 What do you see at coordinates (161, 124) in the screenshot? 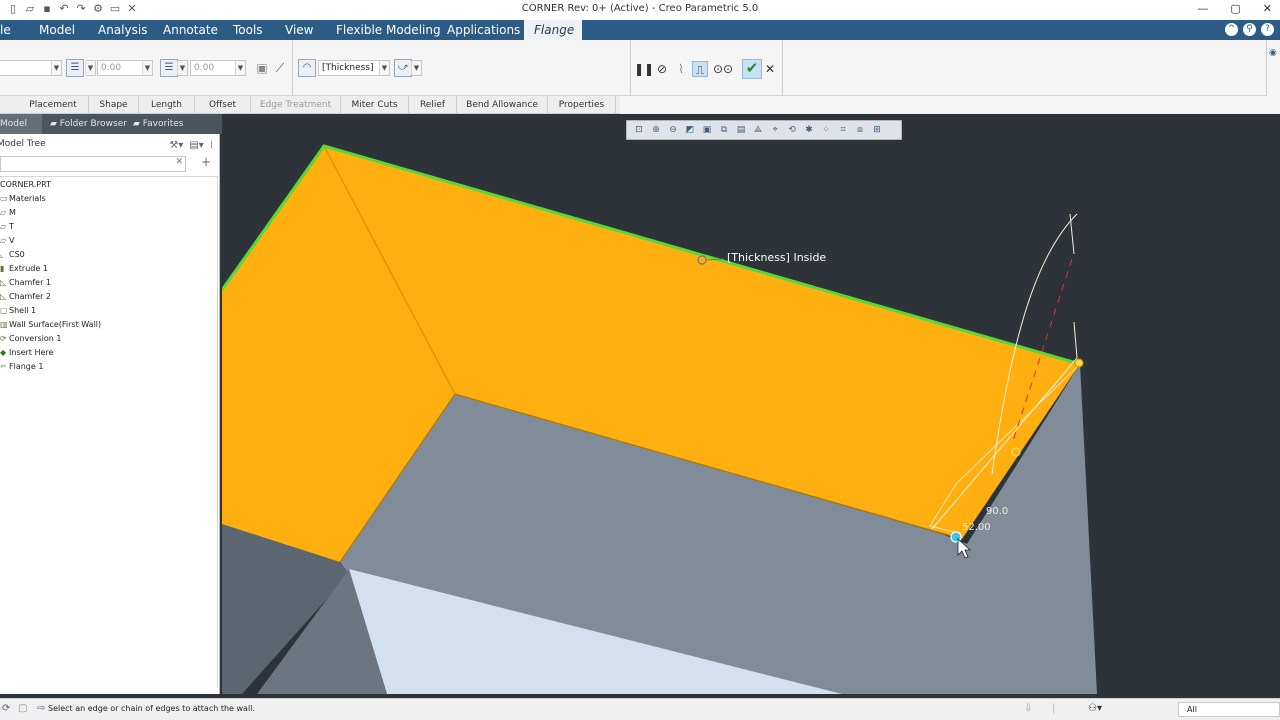
I see `tab-favorites: ▰ Favorites` at bounding box center [161, 124].